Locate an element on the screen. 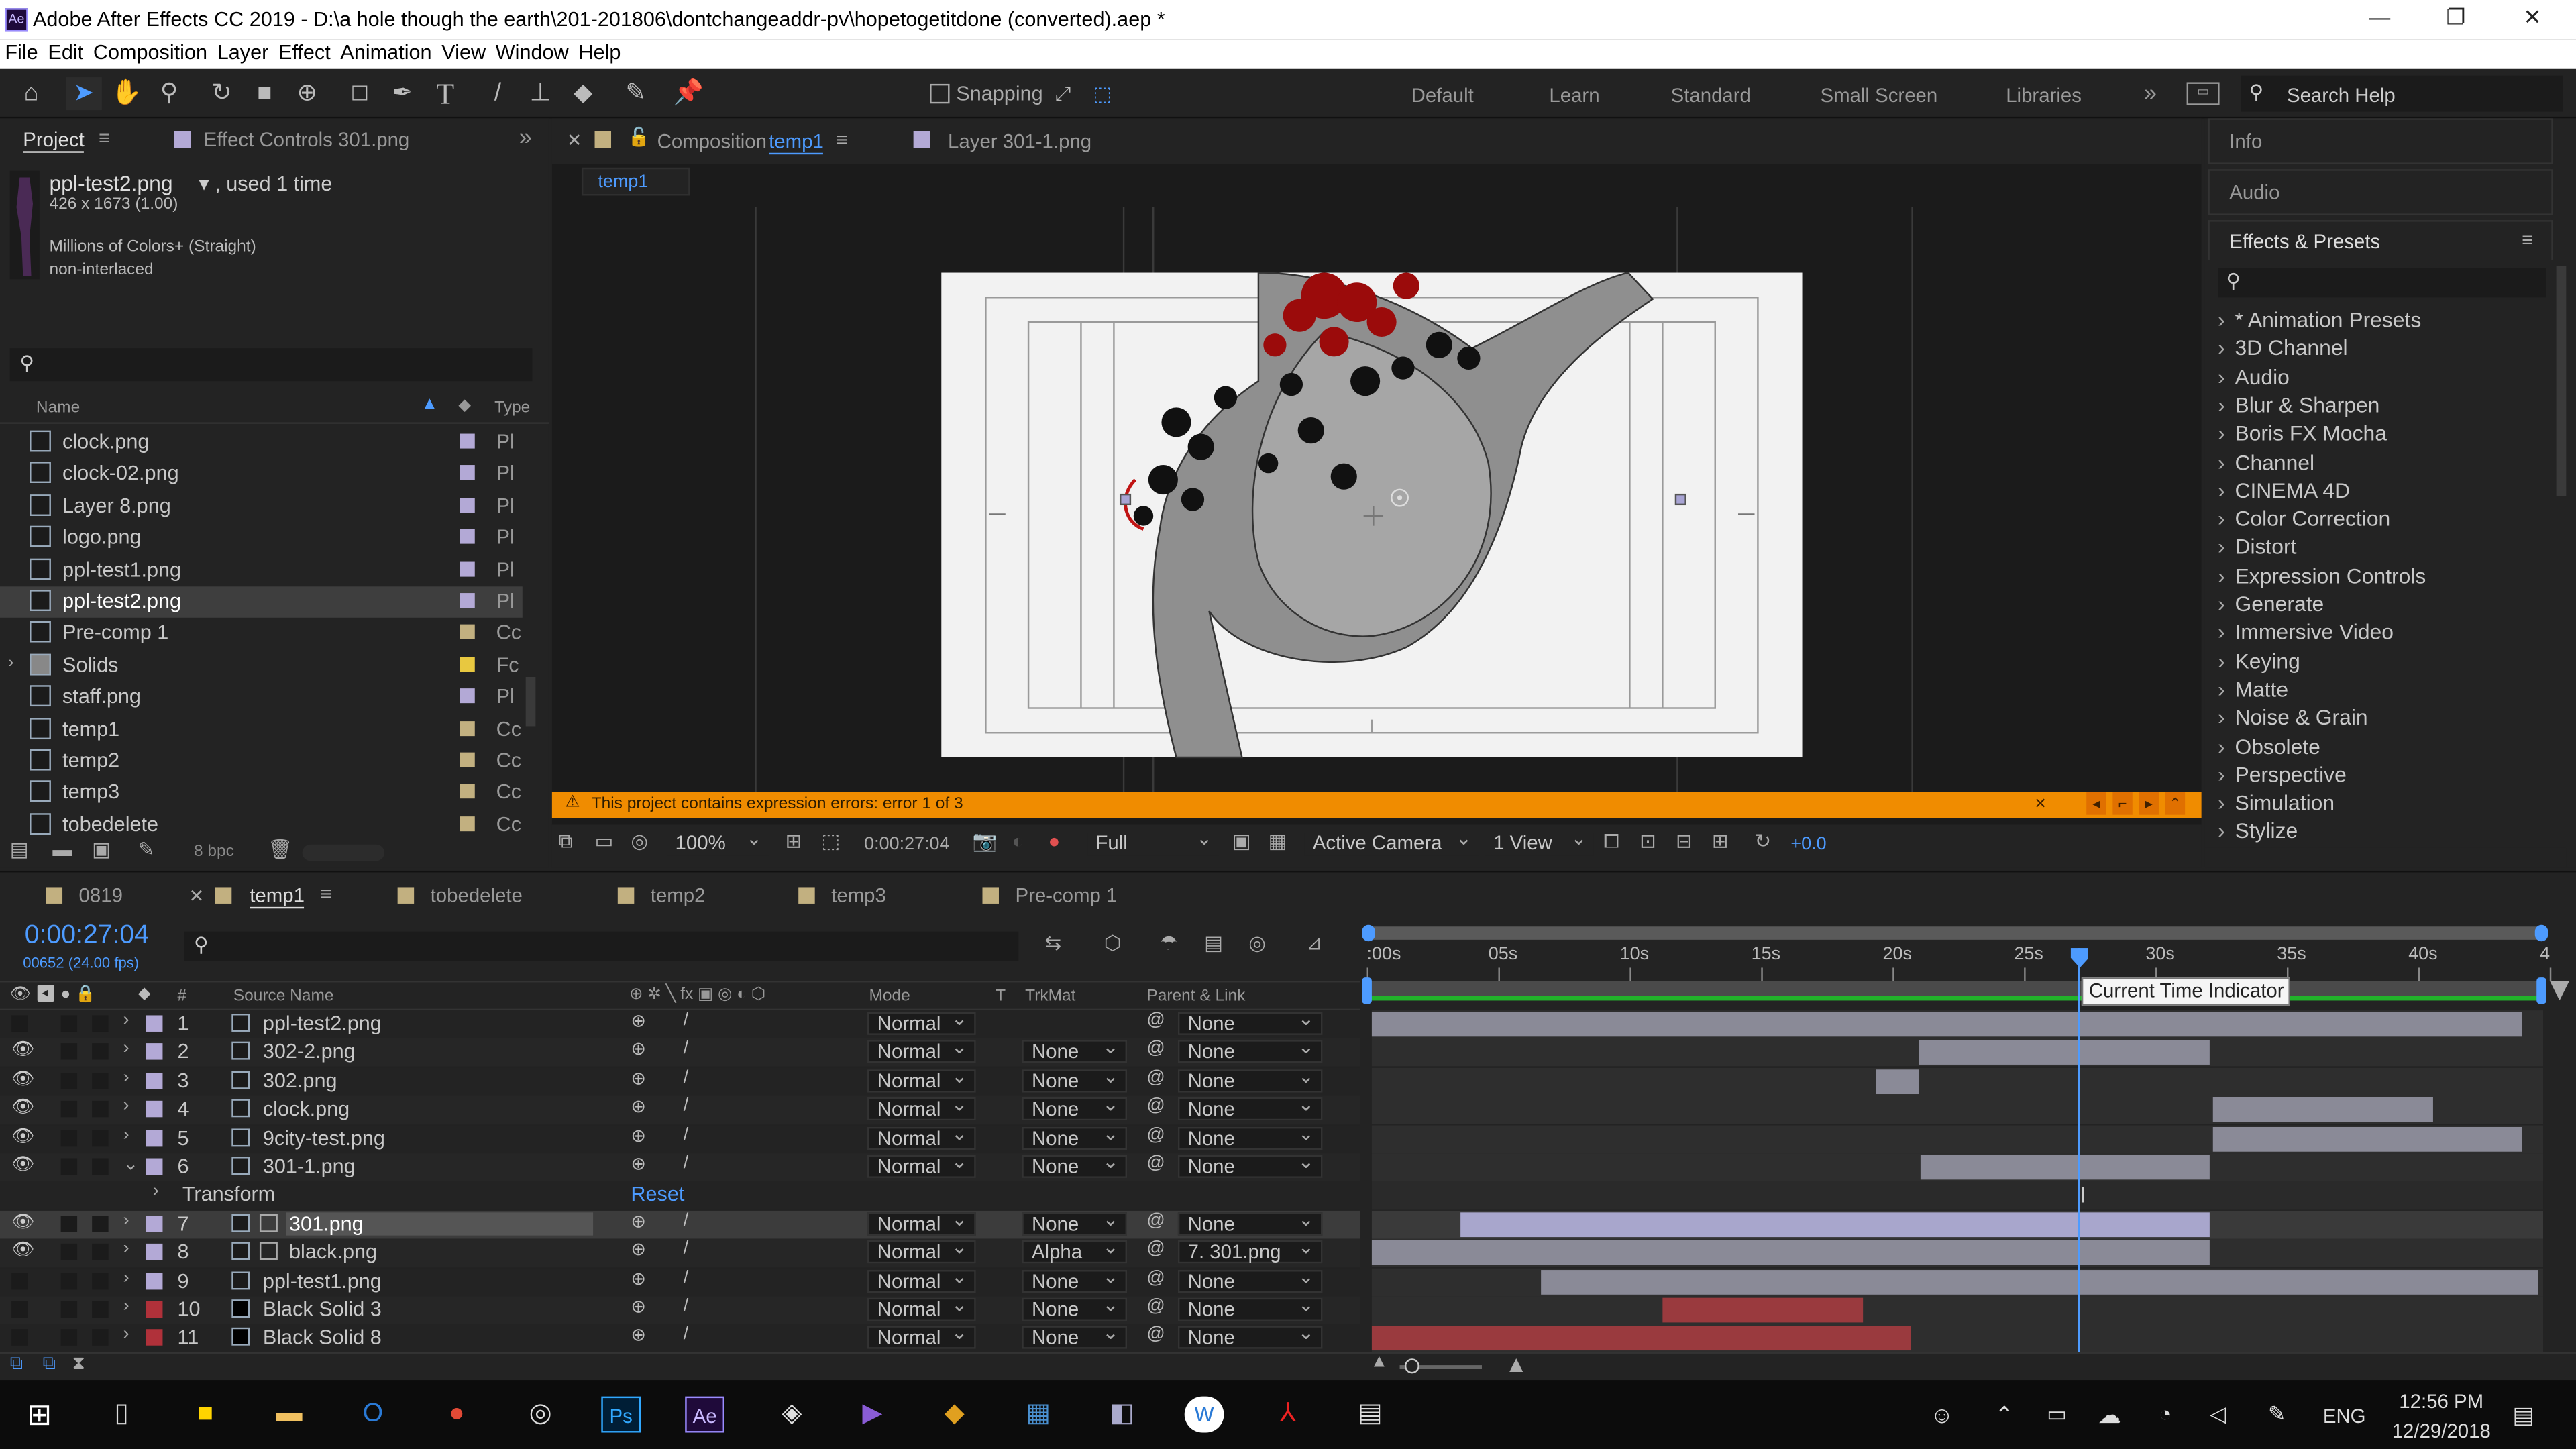 Image resolution: width=2576 pixels, height=1449 pixels. layer-row: 👁 › 7 301.png ⊕ / Normal None @ None is located at coordinates (680, 1224).